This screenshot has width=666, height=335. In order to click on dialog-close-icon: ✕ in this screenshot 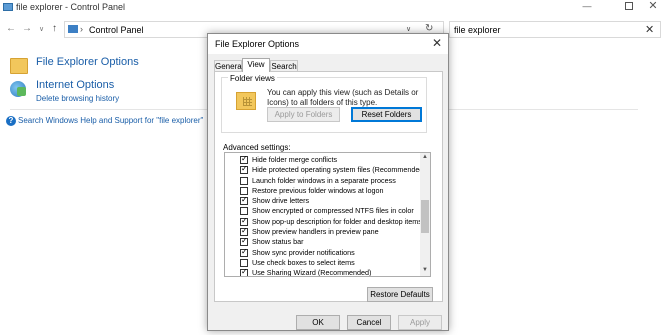, I will do `click(437, 43)`.